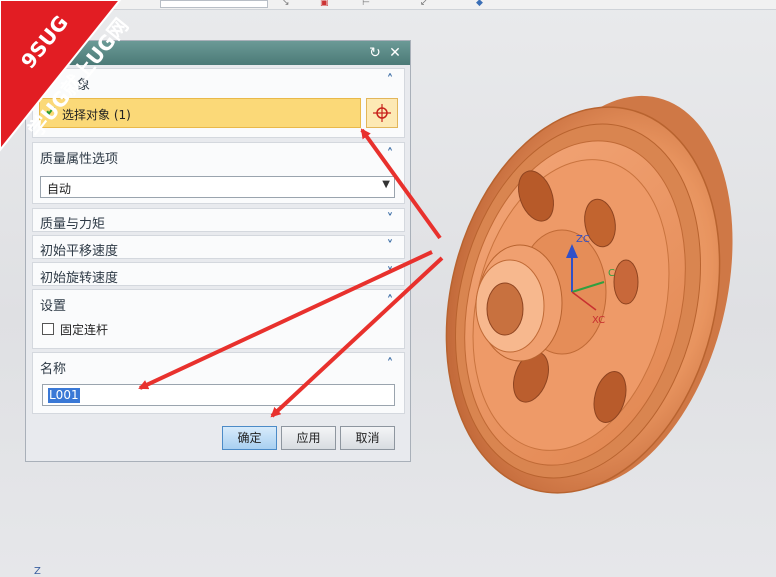  I want to click on fixed-link-label: 固定连杆, so click(84, 329).